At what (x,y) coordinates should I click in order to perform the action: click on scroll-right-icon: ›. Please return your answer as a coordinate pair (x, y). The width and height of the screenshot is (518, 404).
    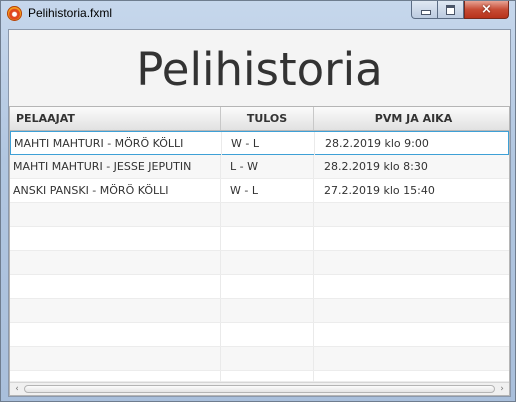
    Looking at the image, I should click on (502, 389).